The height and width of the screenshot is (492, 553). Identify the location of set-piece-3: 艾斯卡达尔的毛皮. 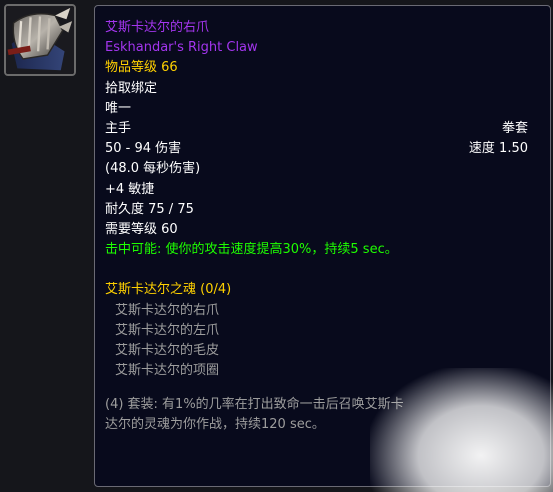
(167, 350).